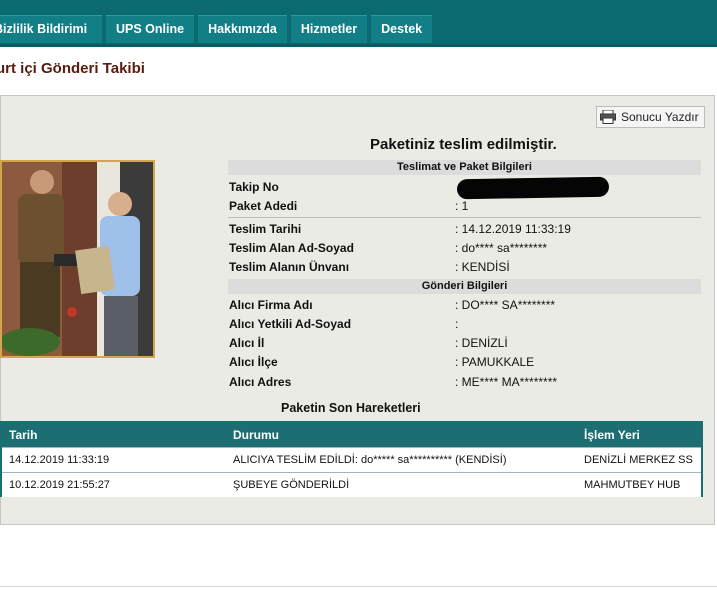  What do you see at coordinates (348, 206) in the screenshot?
I see `field-package-count: Paket Adedi : 1` at bounding box center [348, 206].